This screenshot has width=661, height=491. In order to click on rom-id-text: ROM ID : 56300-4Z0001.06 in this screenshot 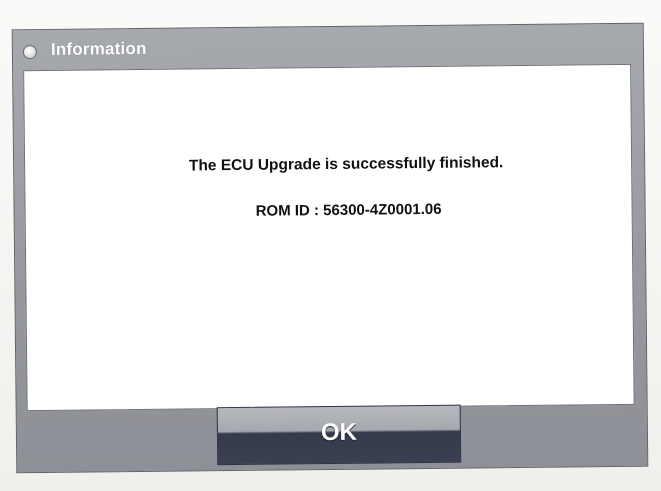, I will do `click(348, 210)`.